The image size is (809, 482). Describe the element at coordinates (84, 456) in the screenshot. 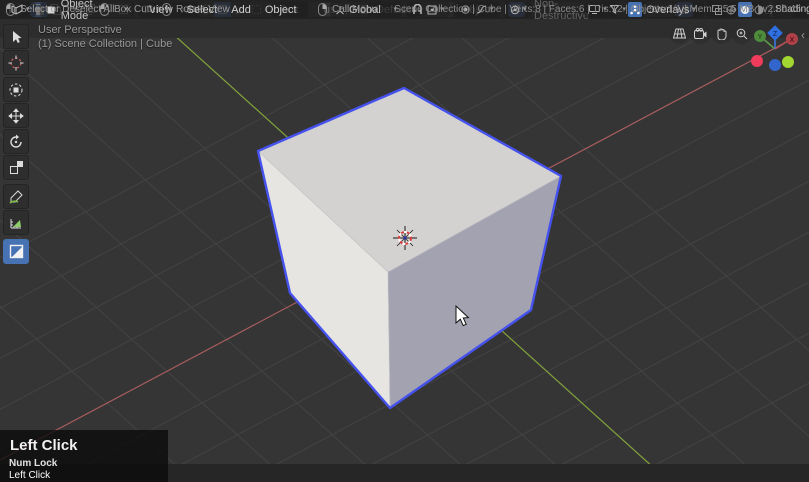

I see `screencast-keys-overlay: Left Click Num Lock Left Click` at that location.